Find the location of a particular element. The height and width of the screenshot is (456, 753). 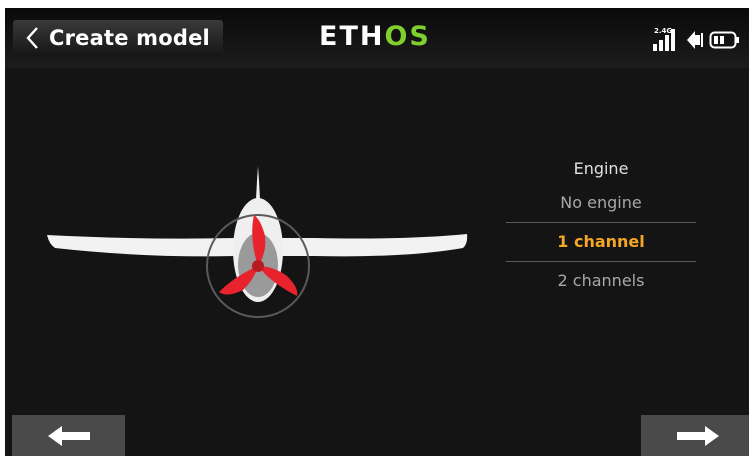

logo-text-accent: OS is located at coordinates (407, 36).